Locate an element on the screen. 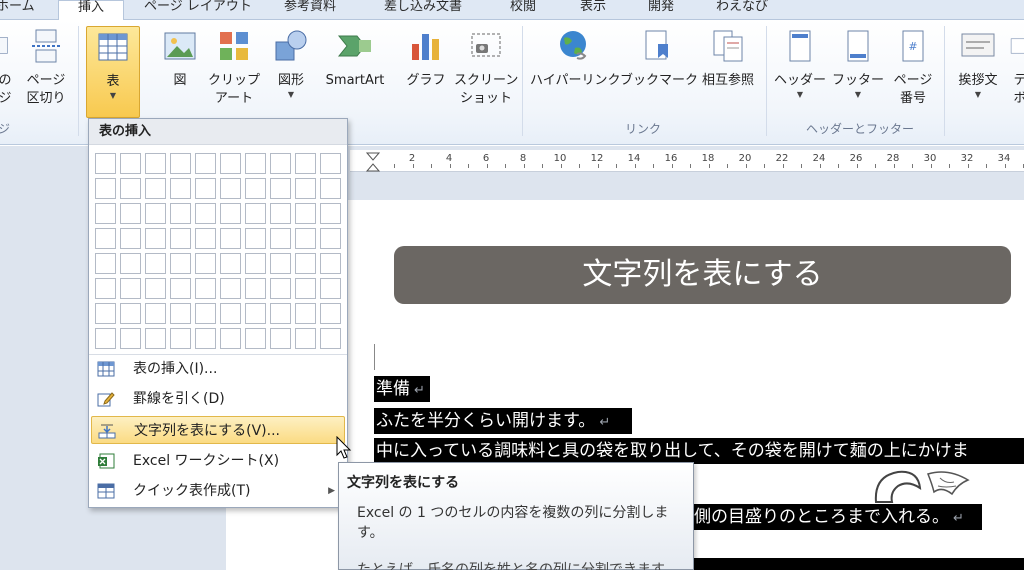  indent-marker-icon is located at coordinates (373, 162).